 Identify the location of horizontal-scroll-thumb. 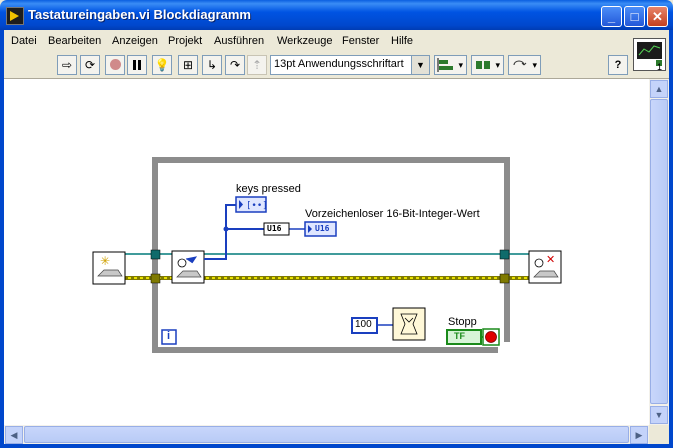
(326, 434).